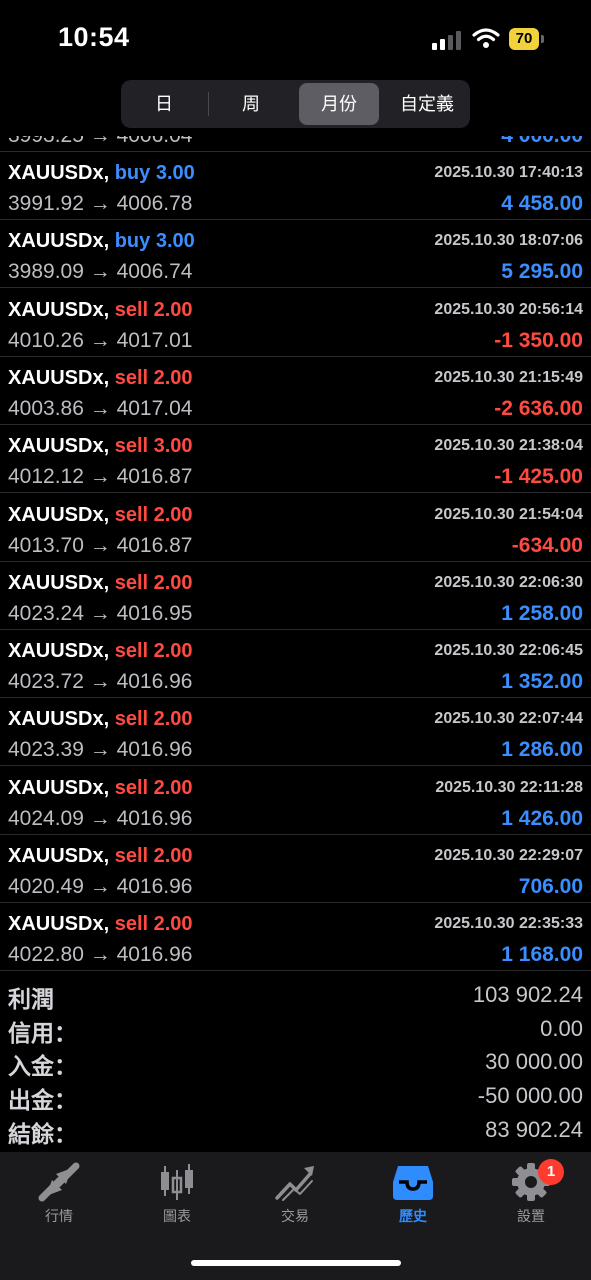 This screenshot has width=591, height=1280. I want to click on trade-datetime: 2025.10.30 18:07:06, so click(508, 241).